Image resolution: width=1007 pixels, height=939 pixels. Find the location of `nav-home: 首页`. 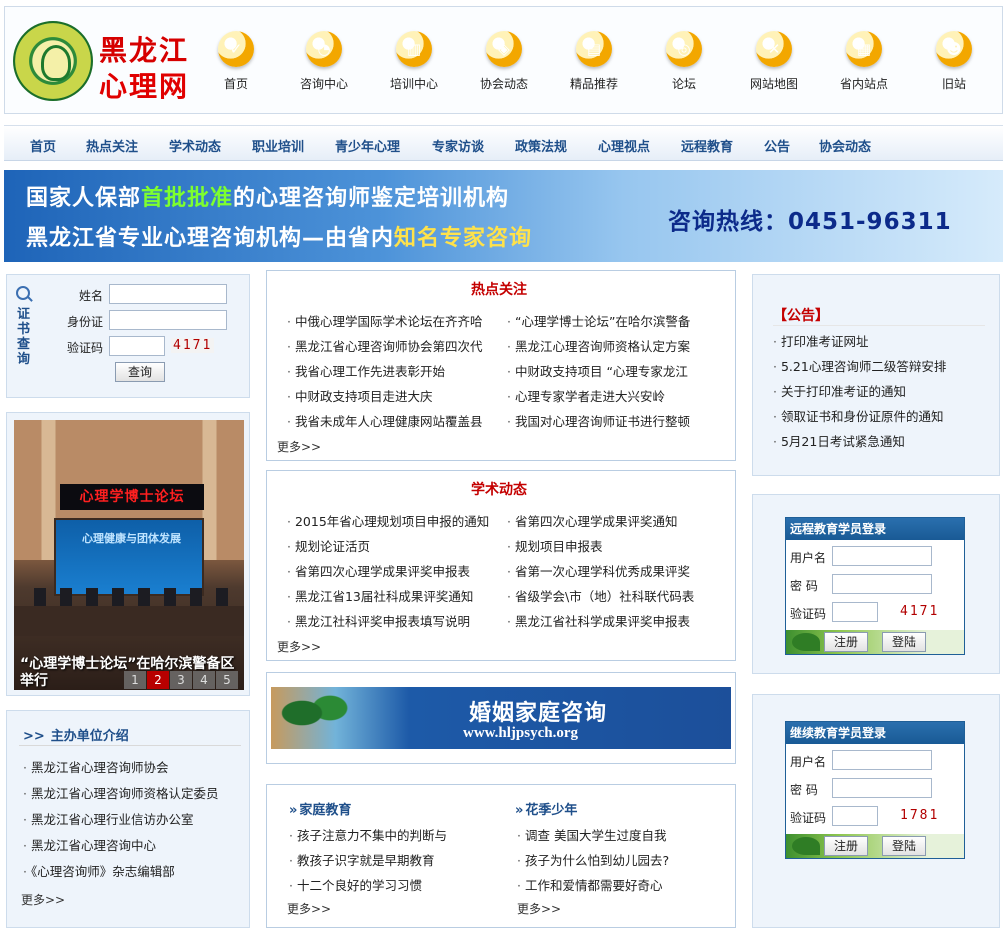

nav-home: 首页 is located at coordinates (43, 145).